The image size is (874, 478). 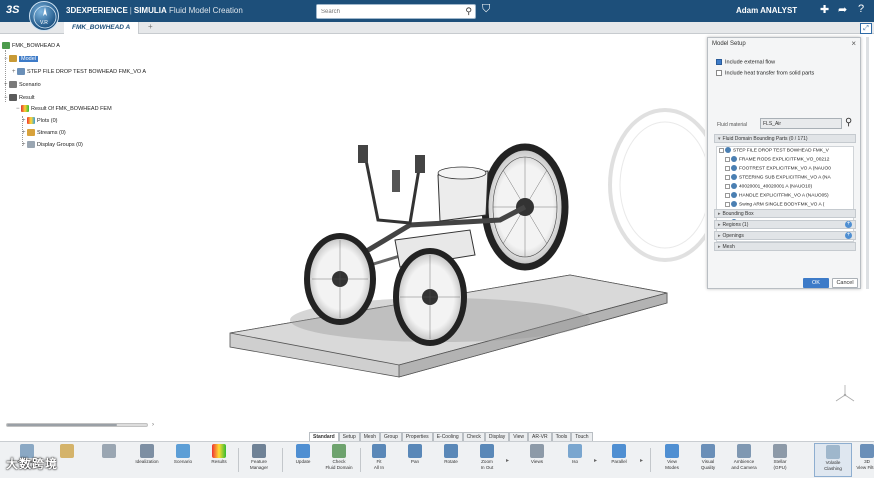 I want to click on list-item: STEERING SUB EXPLICITFMK_VO A (NA, so click(x=778, y=178).